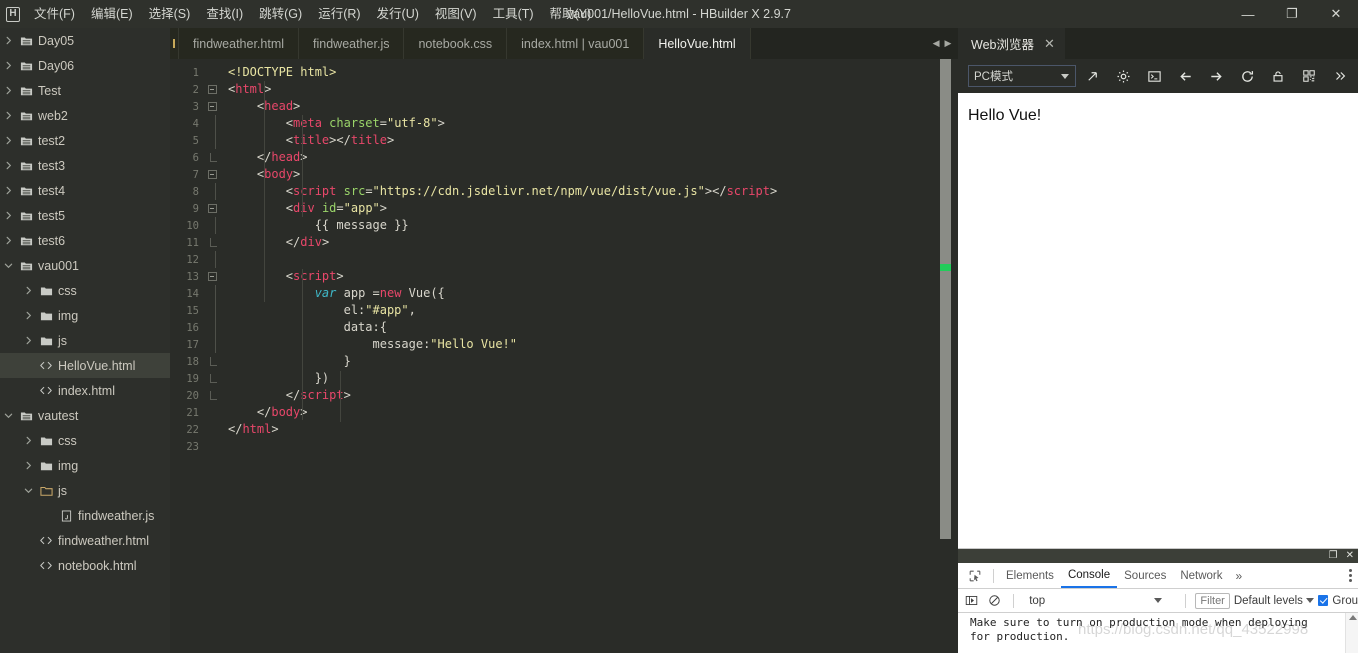 This screenshot has height=653, width=1358. What do you see at coordinates (1212, 600) in the screenshot?
I see `console-filter-input: Filter` at bounding box center [1212, 600].